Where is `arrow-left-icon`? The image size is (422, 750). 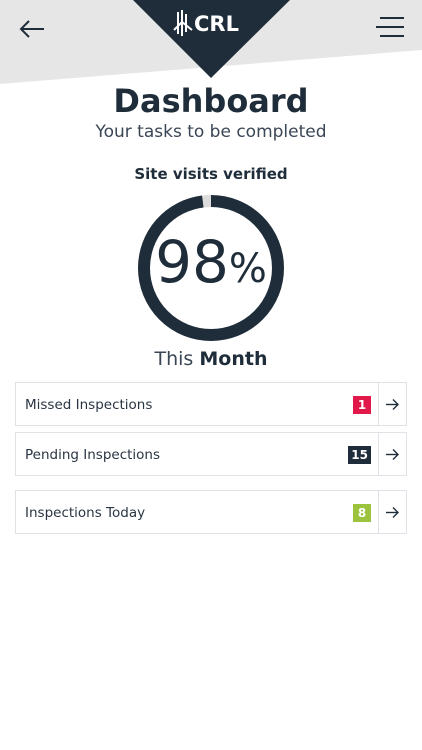
arrow-left-icon is located at coordinates (31, 29).